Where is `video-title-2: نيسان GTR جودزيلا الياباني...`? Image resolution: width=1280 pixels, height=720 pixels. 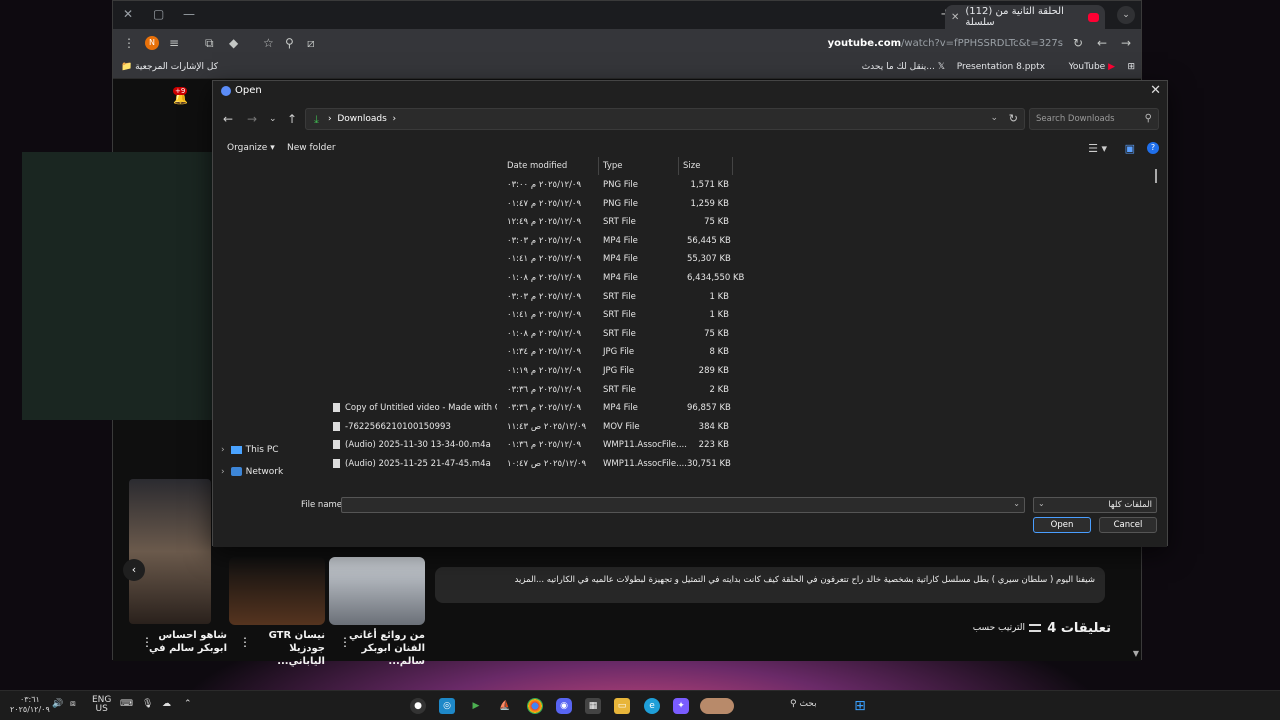
video-title-2: نيسان GTR جودزيلا الياباني... is located at coordinates (285, 648).